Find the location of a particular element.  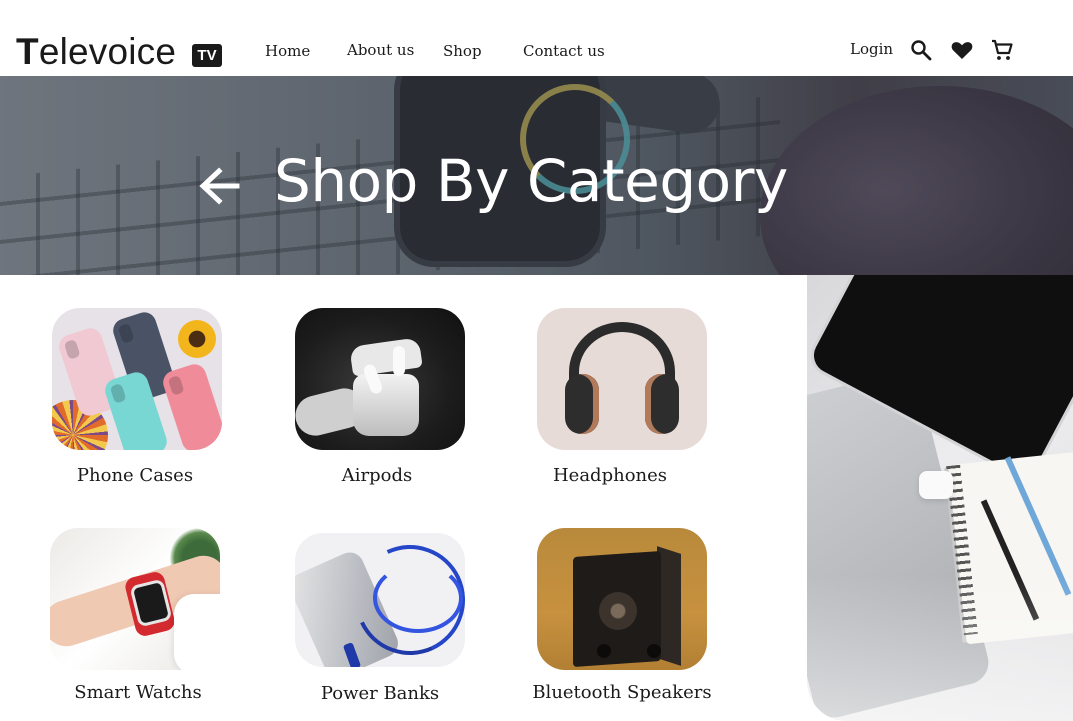

page-title: Shop By Category is located at coordinates (531, 181).